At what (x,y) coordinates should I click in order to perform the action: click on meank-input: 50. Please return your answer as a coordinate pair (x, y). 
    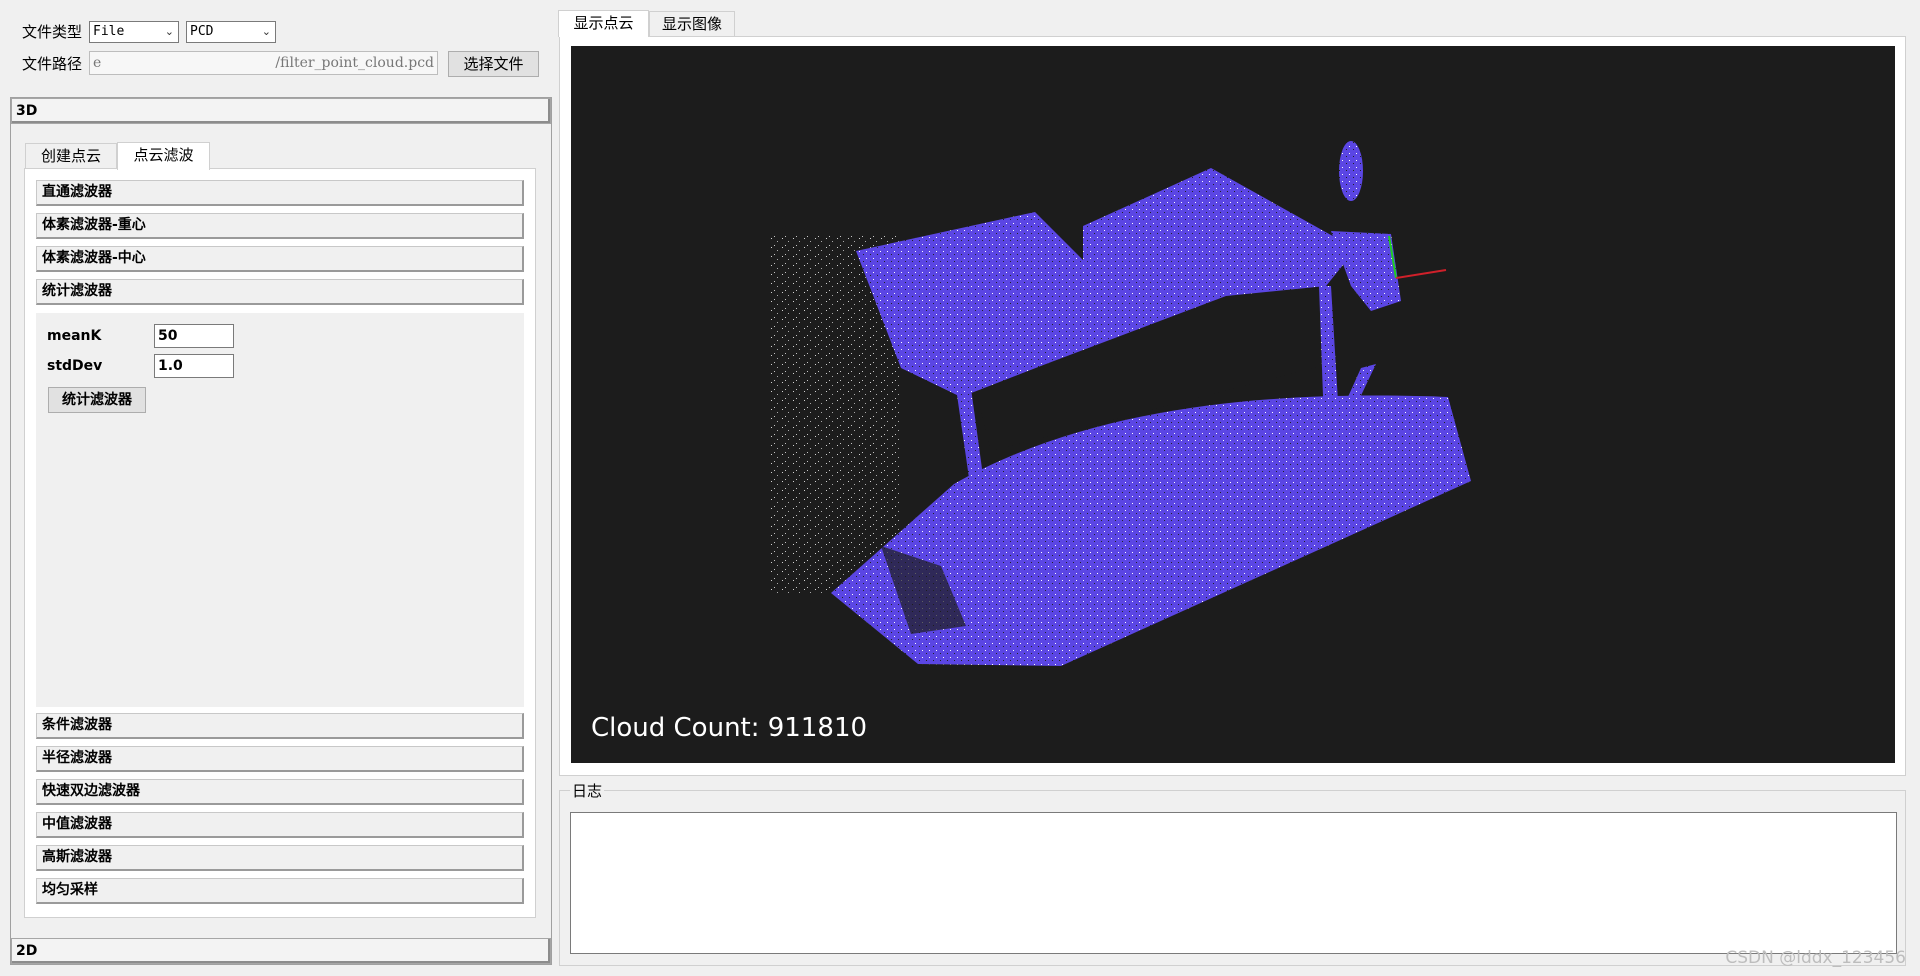
    Looking at the image, I should click on (194, 336).